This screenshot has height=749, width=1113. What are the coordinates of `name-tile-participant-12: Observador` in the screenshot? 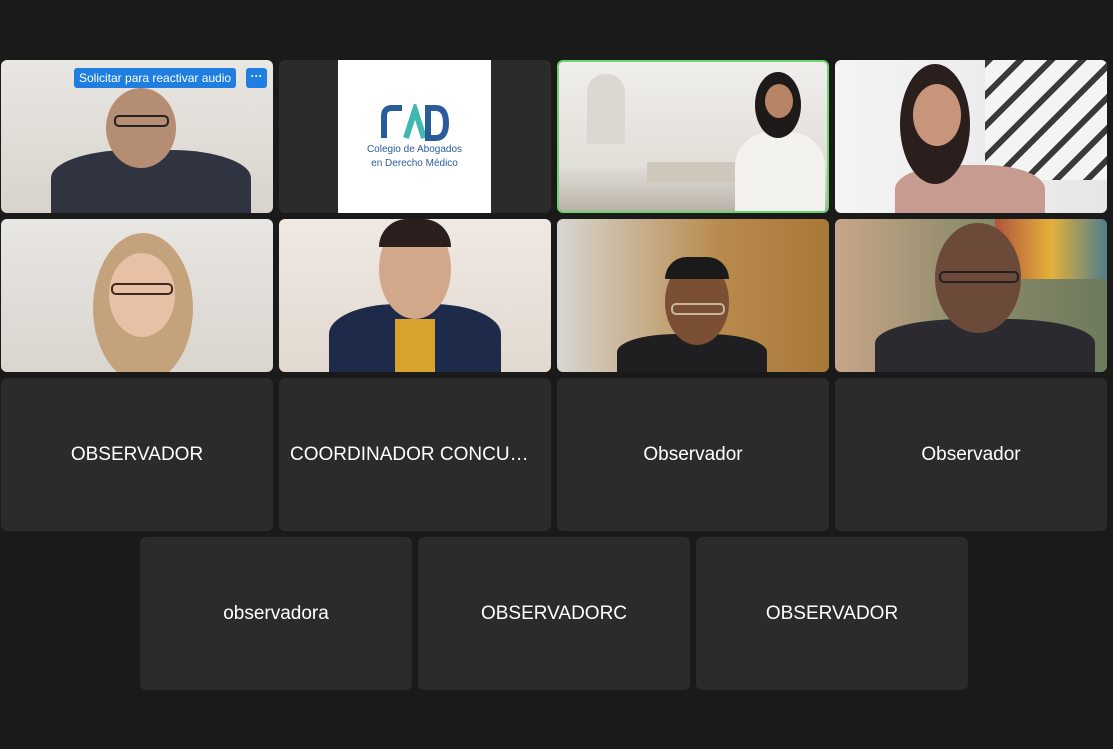 It's located at (971, 454).